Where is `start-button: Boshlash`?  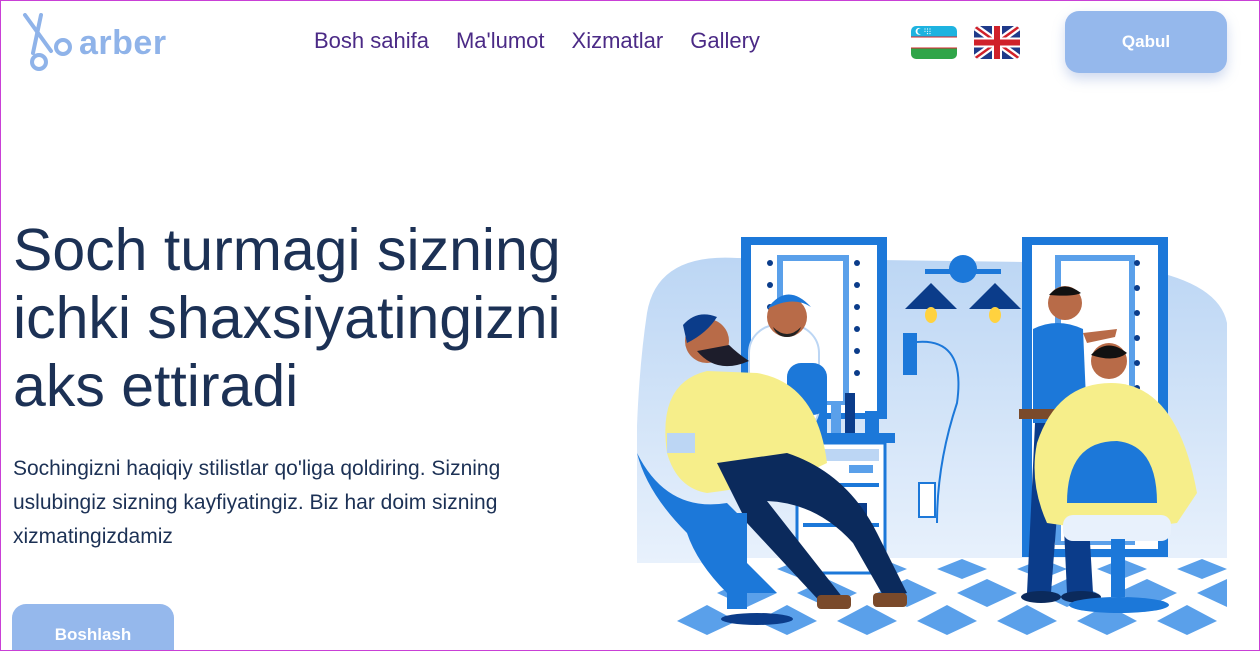 start-button: Boshlash is located at coordinates (93, 627).